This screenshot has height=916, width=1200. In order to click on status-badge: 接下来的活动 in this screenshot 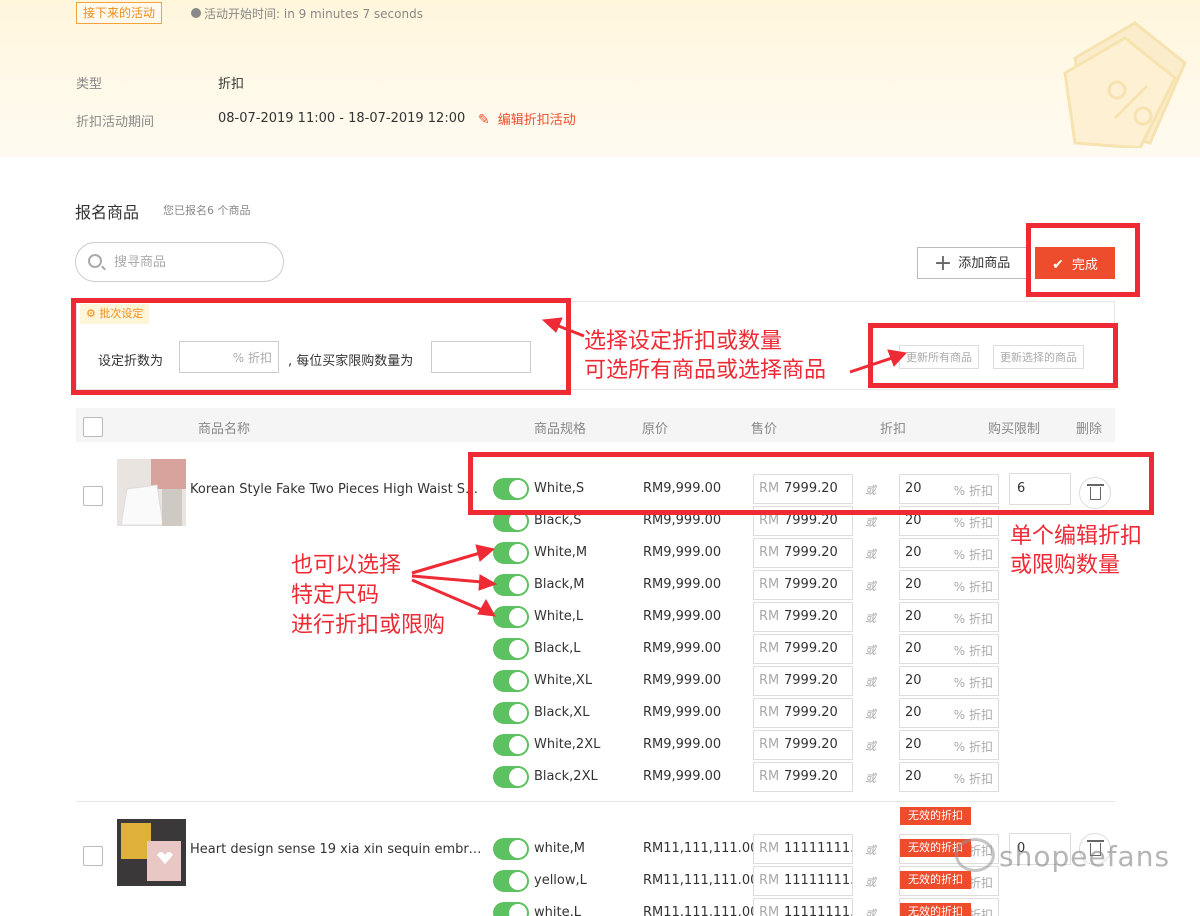, I will do `click(119, 13)`.